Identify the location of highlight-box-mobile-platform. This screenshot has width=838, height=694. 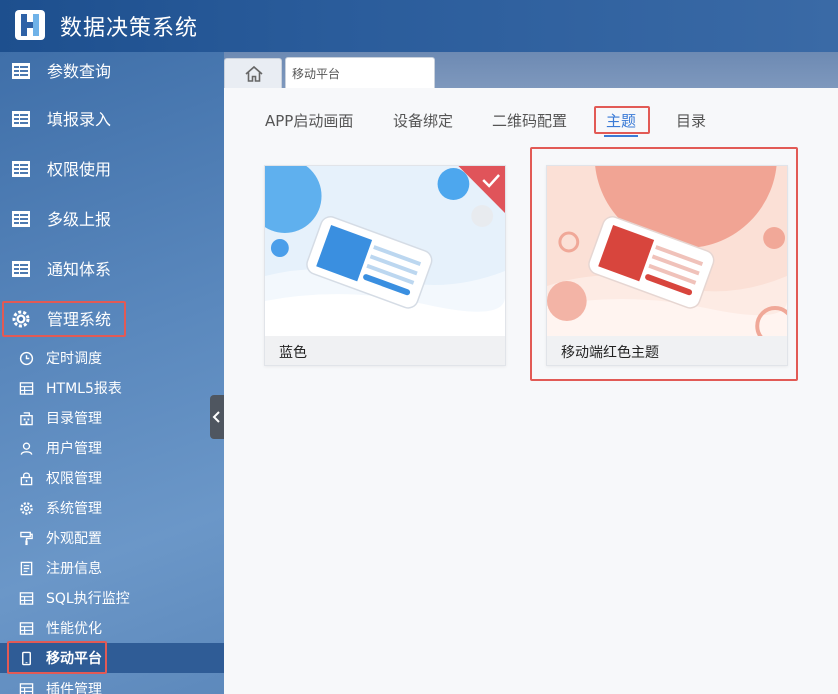
(57, 657).